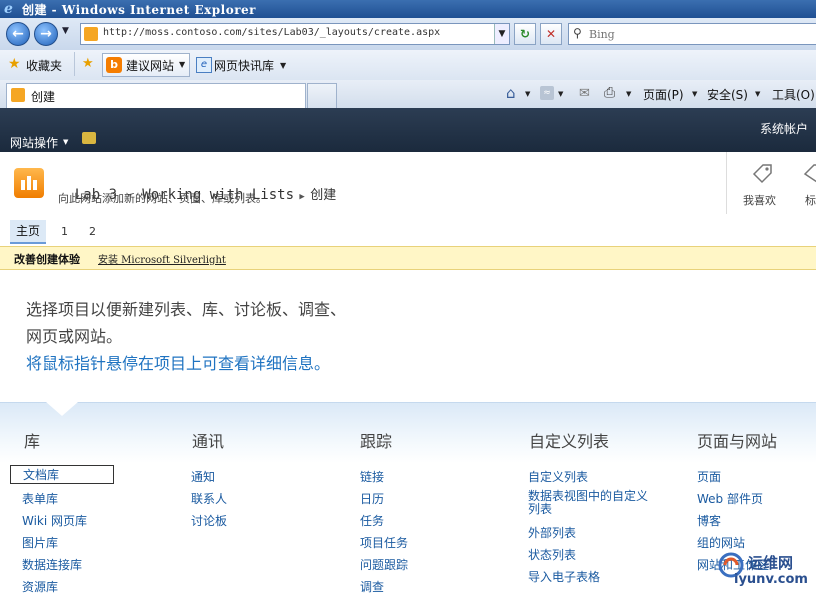 This screenshot has height=596, width=816. Describe the element at coordinates (551, 34) in the screenshot. I see `stop-button: ✕` at that location.